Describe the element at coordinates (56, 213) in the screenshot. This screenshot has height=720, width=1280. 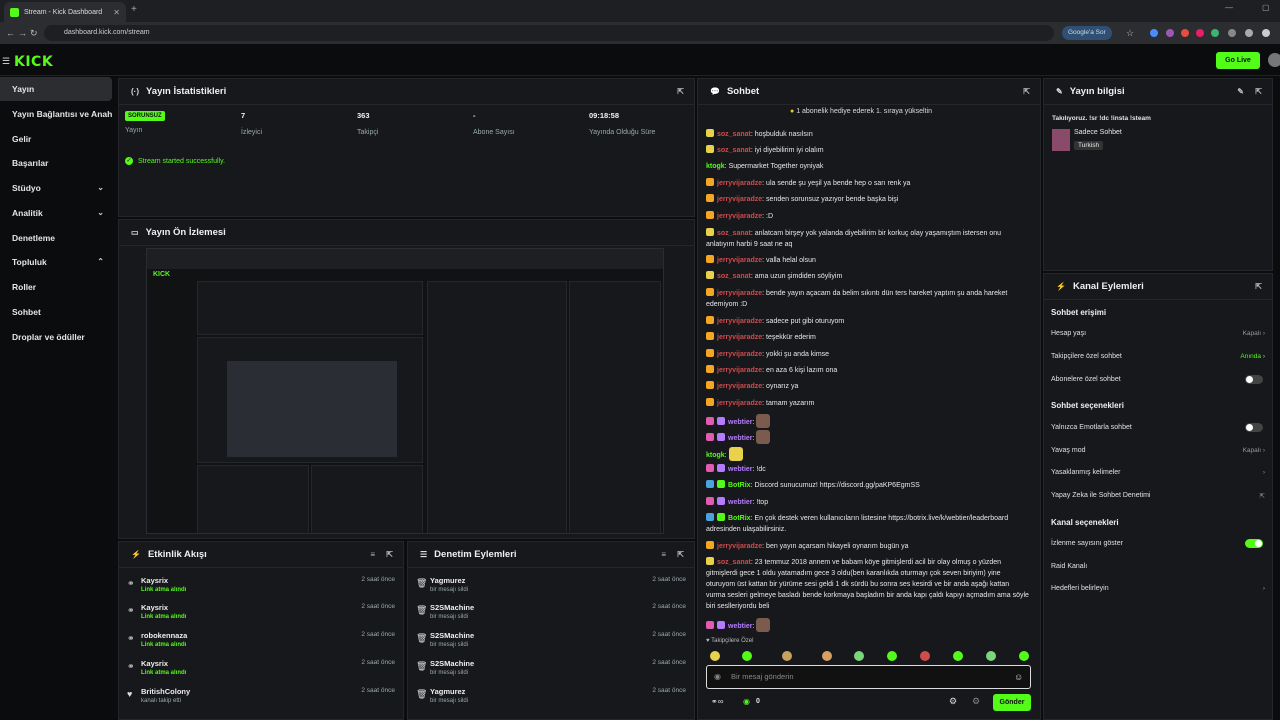
I see `sidebar-item-analitik: Analitik ⌄` at that location.